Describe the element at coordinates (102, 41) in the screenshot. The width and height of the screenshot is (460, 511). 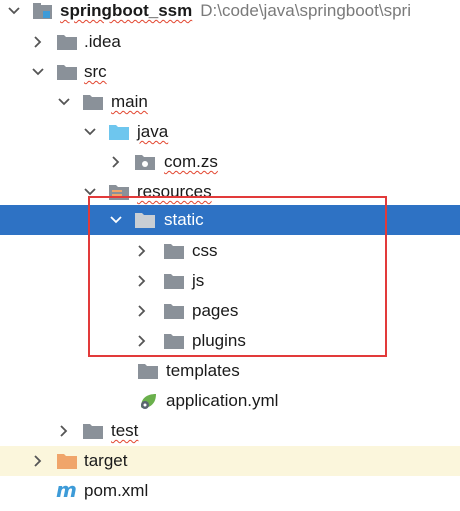
I see `tree-label-idea: .idea` at that location.